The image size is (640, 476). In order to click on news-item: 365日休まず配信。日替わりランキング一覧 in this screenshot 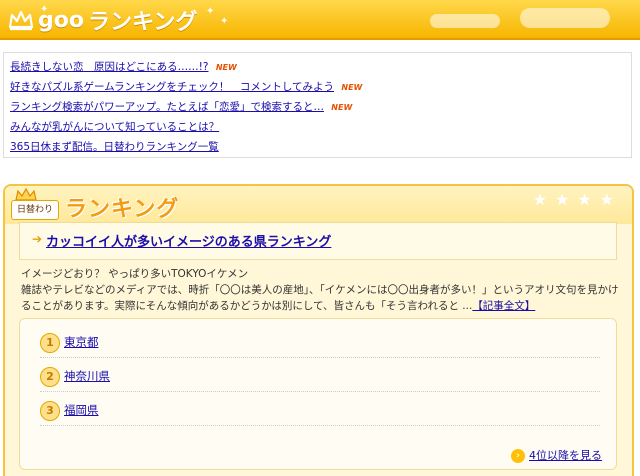, I will do `click(114, 147)`.